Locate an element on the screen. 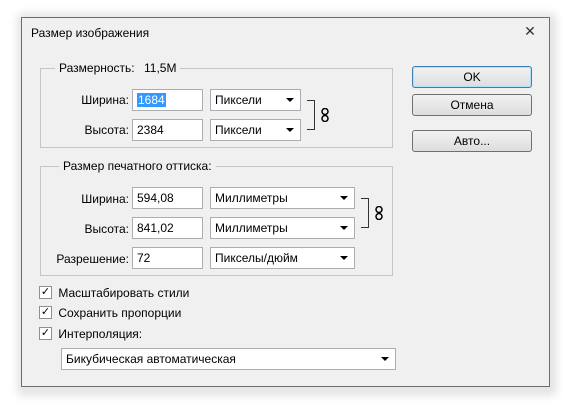 This screenshot has width=571, height=412. doc-constrain-bracket is located at coordinates (365, 213).